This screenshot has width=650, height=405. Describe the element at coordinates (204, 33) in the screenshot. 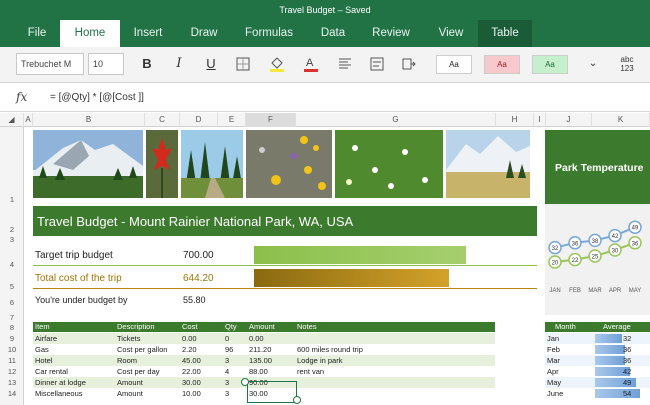

I see `tab-draw: Draw` at that location.